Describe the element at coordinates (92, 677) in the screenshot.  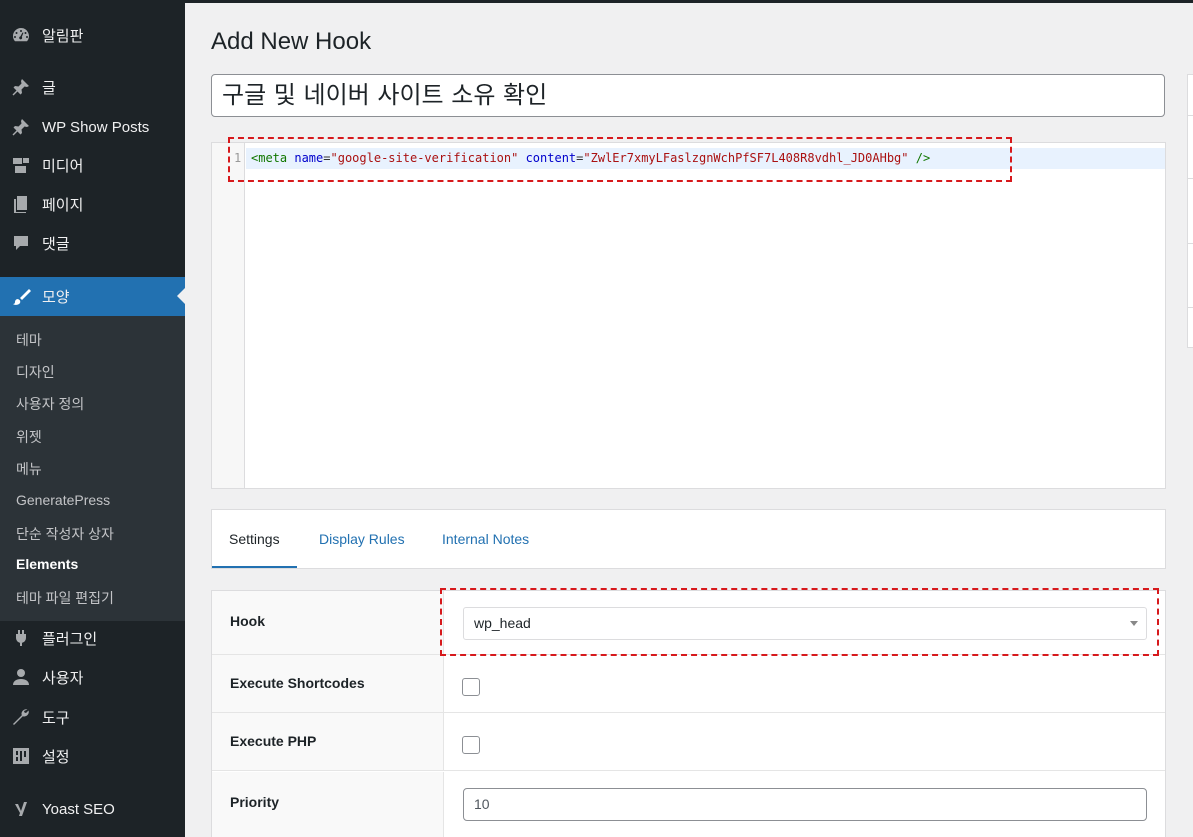
I see `menu-item-users: 사용자` at that location.